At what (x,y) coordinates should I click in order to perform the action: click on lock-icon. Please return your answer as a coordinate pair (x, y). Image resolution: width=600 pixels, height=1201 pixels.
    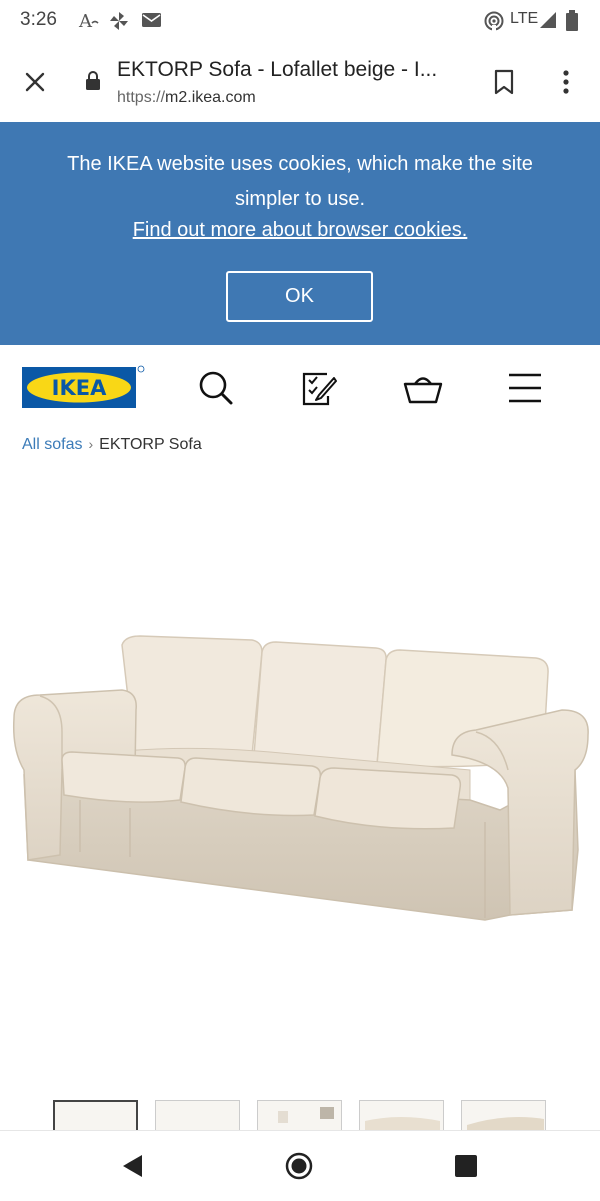
    Looking at the image, I should click on (93, 80).